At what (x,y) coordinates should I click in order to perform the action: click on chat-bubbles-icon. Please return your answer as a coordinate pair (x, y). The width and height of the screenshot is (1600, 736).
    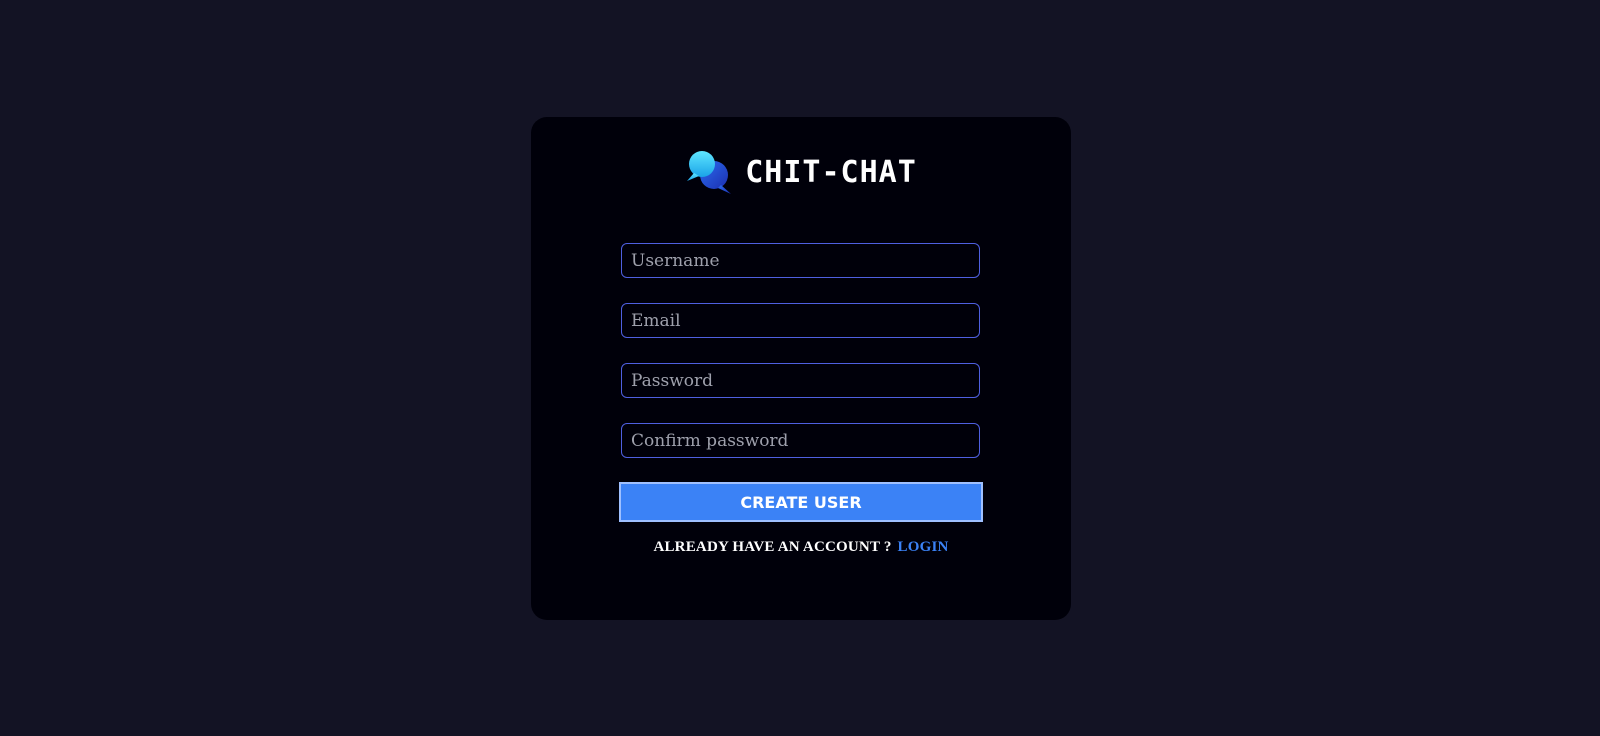
    Looking at the image, I should click on (709, 172).